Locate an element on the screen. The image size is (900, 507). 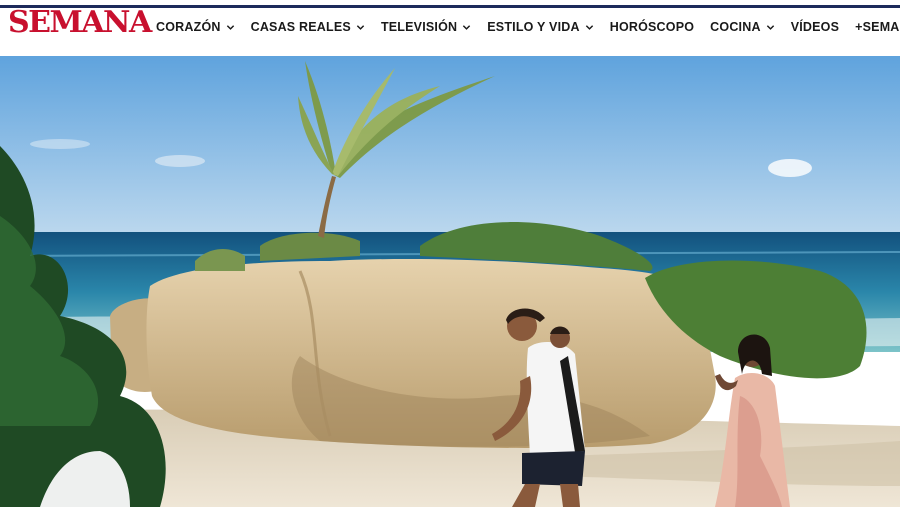
nav-item-television: TELEVISIÓN is located at coordinates (426, 27).